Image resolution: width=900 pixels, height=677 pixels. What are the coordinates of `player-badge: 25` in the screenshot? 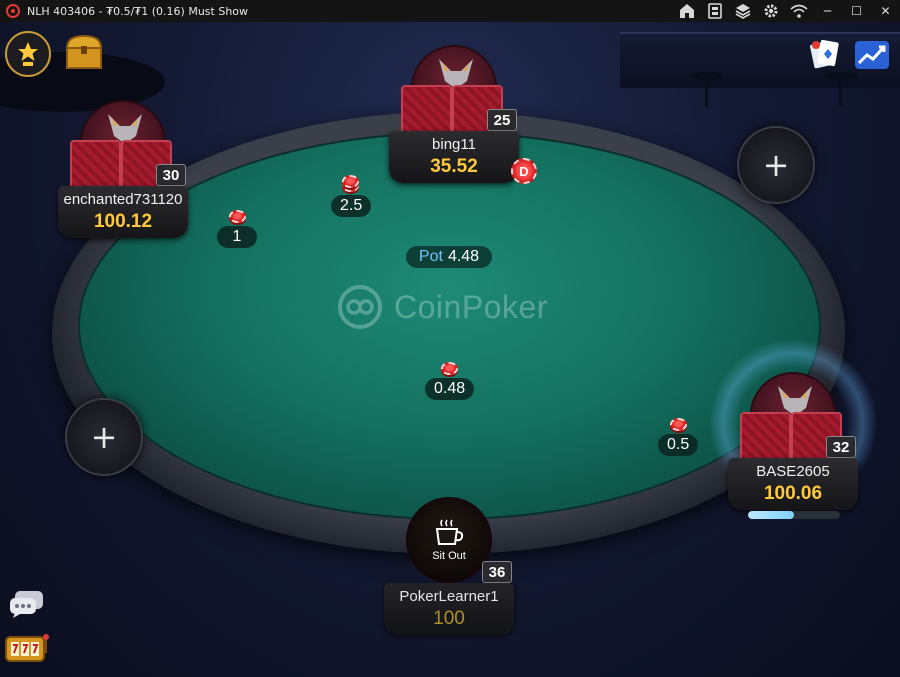 It's located at (502, 120).